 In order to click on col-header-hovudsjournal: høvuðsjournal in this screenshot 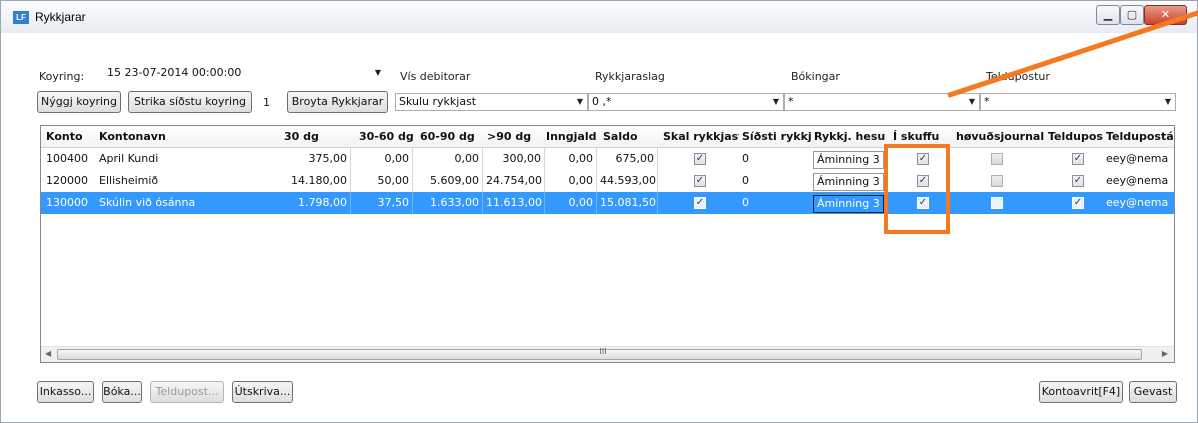, I will do `click(999, 137)`.